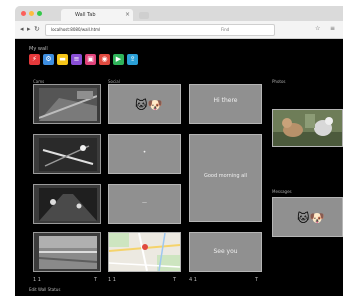 The width and height of the screenshot is (343, 296). I want to click on address-bar: ◂ ▸ ↻ localhost:8080/wall.html Find ☆ ≡, so click(179, 30).